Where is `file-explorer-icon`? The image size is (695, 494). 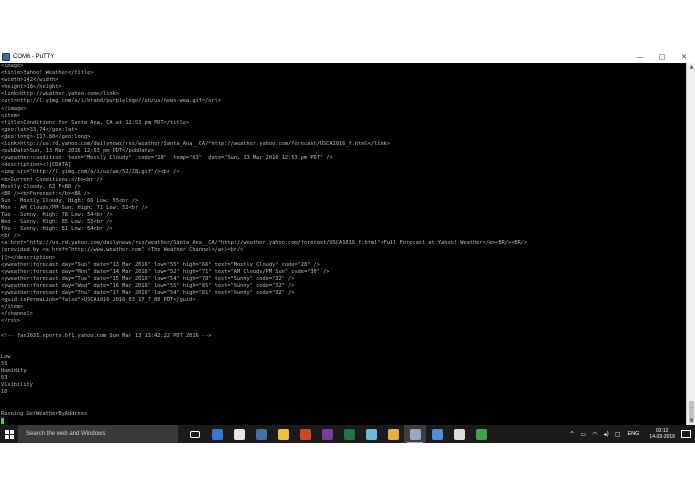
file-explorer-icon is located at coordinates (283, 434).